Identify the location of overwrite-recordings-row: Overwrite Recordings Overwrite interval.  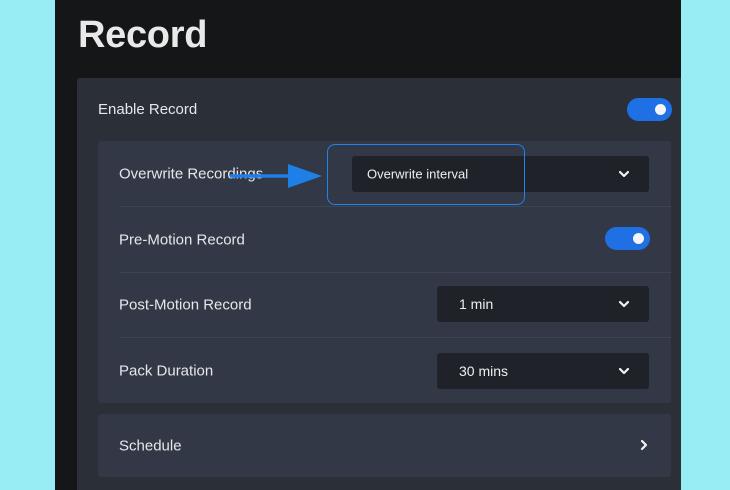
(395, 174).